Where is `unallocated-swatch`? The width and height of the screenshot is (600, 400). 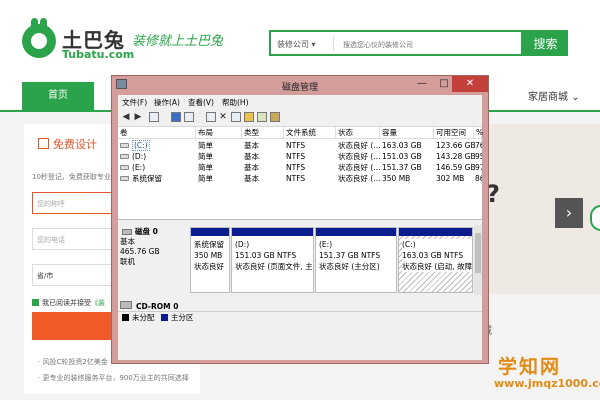 unallocated-swatch is located at coordinates (125, 317).